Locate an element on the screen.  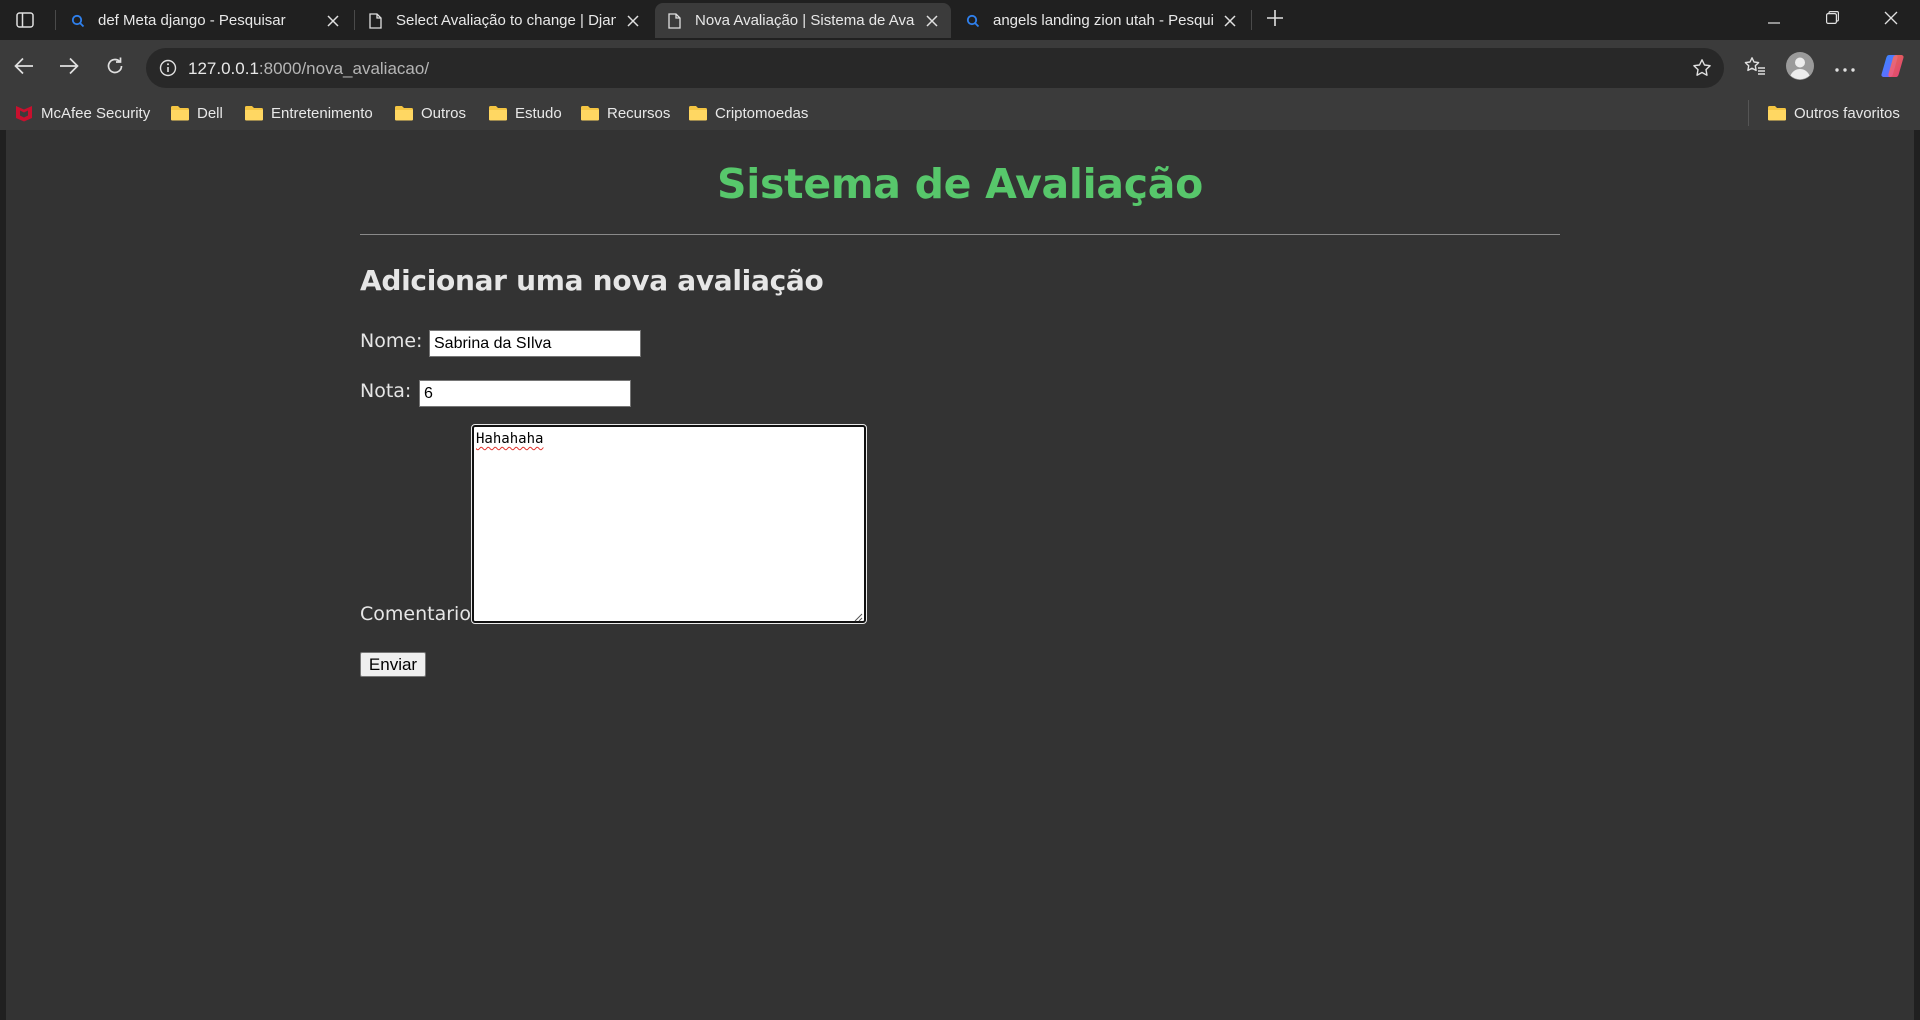
info-icon is located at coordinates (168, 68).